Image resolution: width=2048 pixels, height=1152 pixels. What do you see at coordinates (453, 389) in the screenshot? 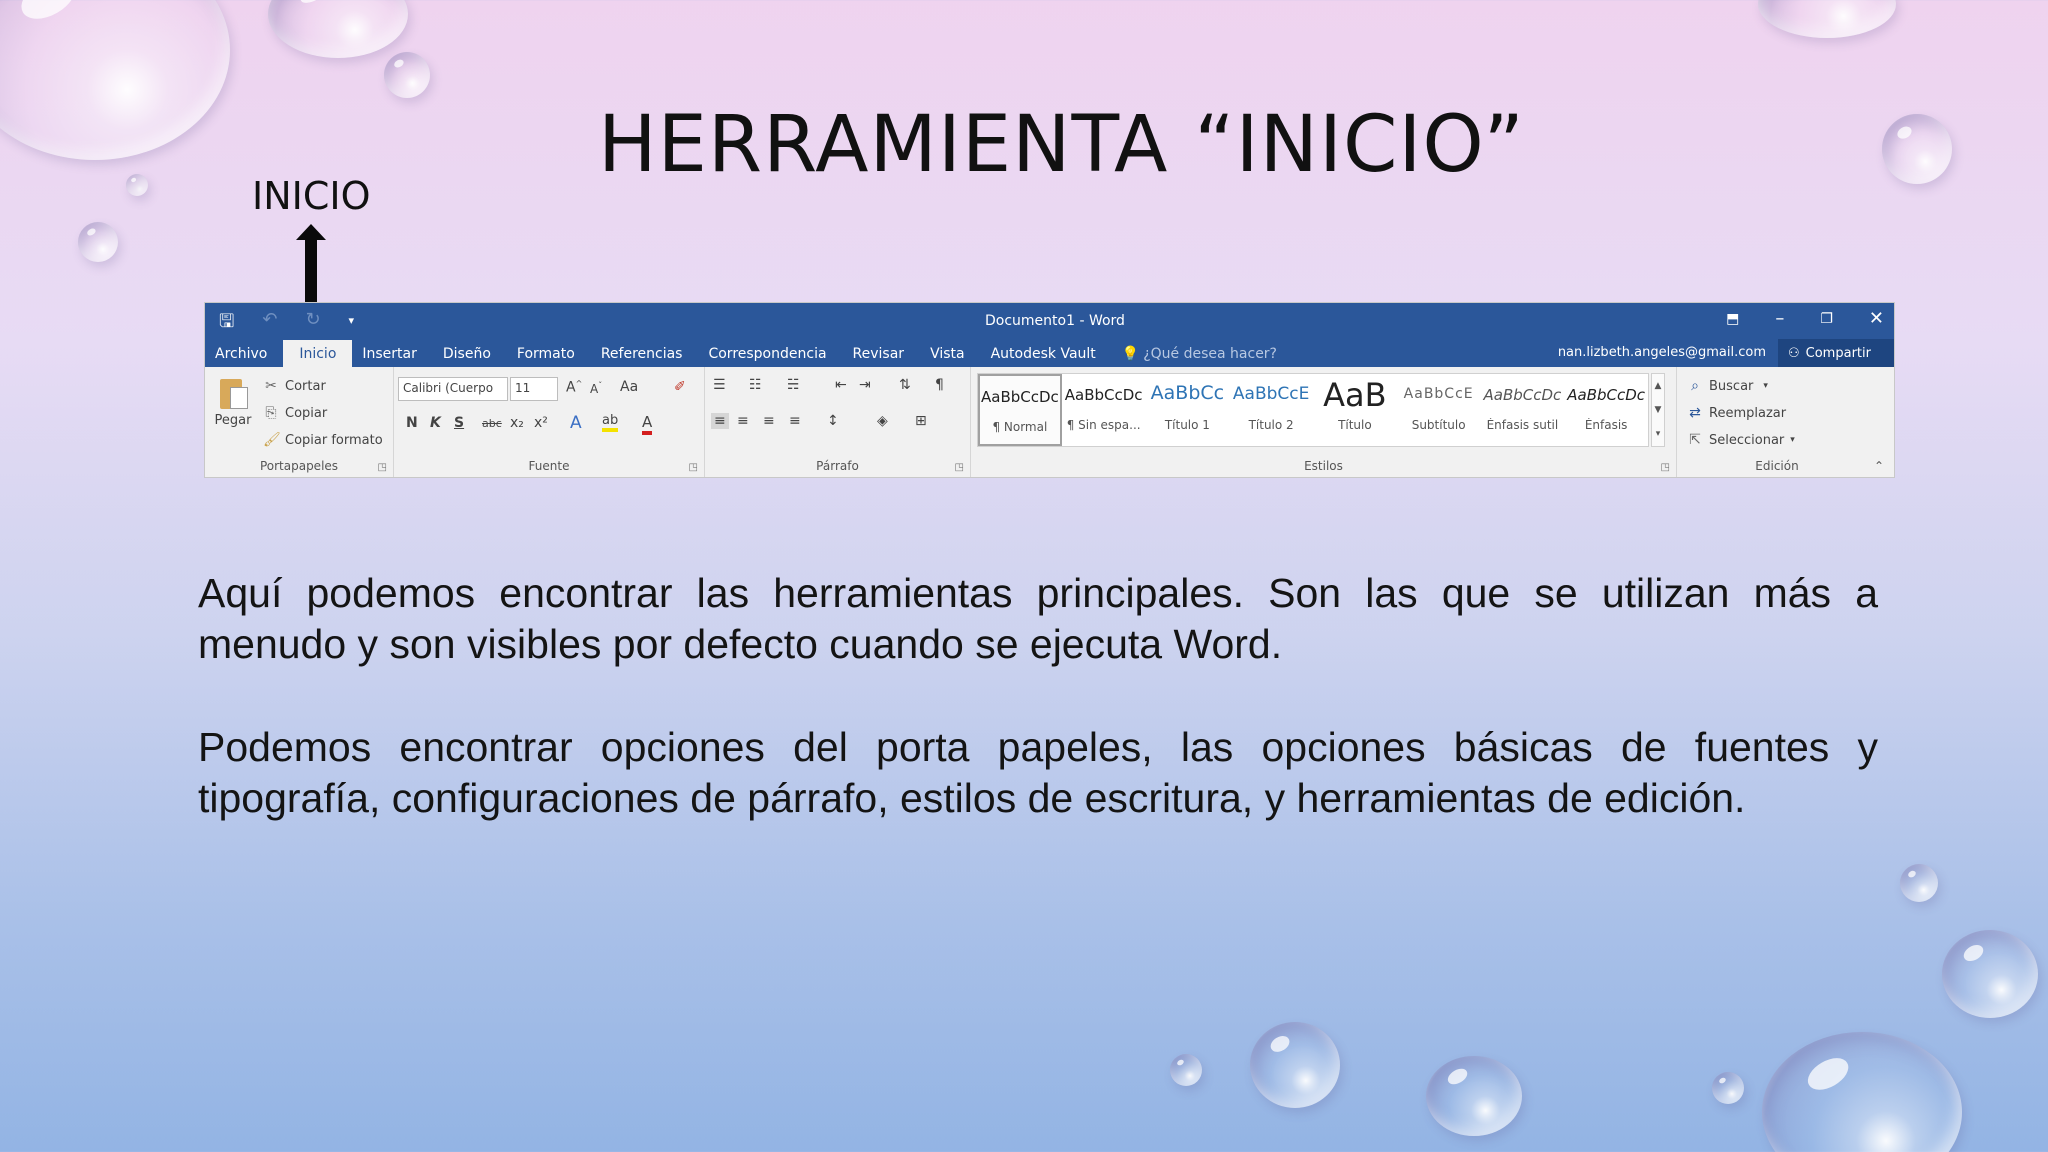
I see `font-name-select: Calibri (Cuerpo` at bounding box center [453, 389].